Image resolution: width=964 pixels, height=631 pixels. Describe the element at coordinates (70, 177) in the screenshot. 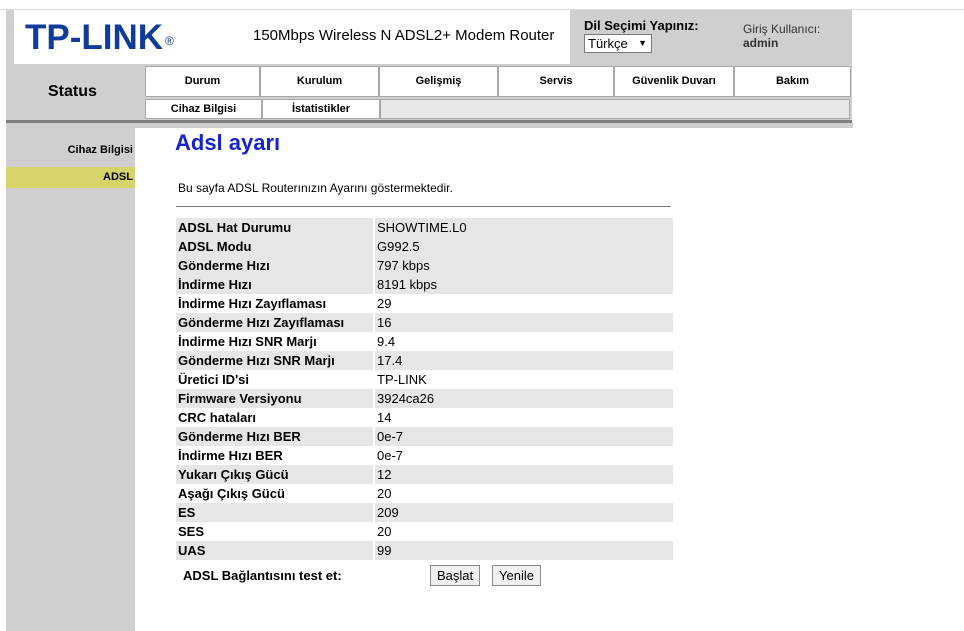

I see `sidebar-item-adsl: ADSL` at that location.